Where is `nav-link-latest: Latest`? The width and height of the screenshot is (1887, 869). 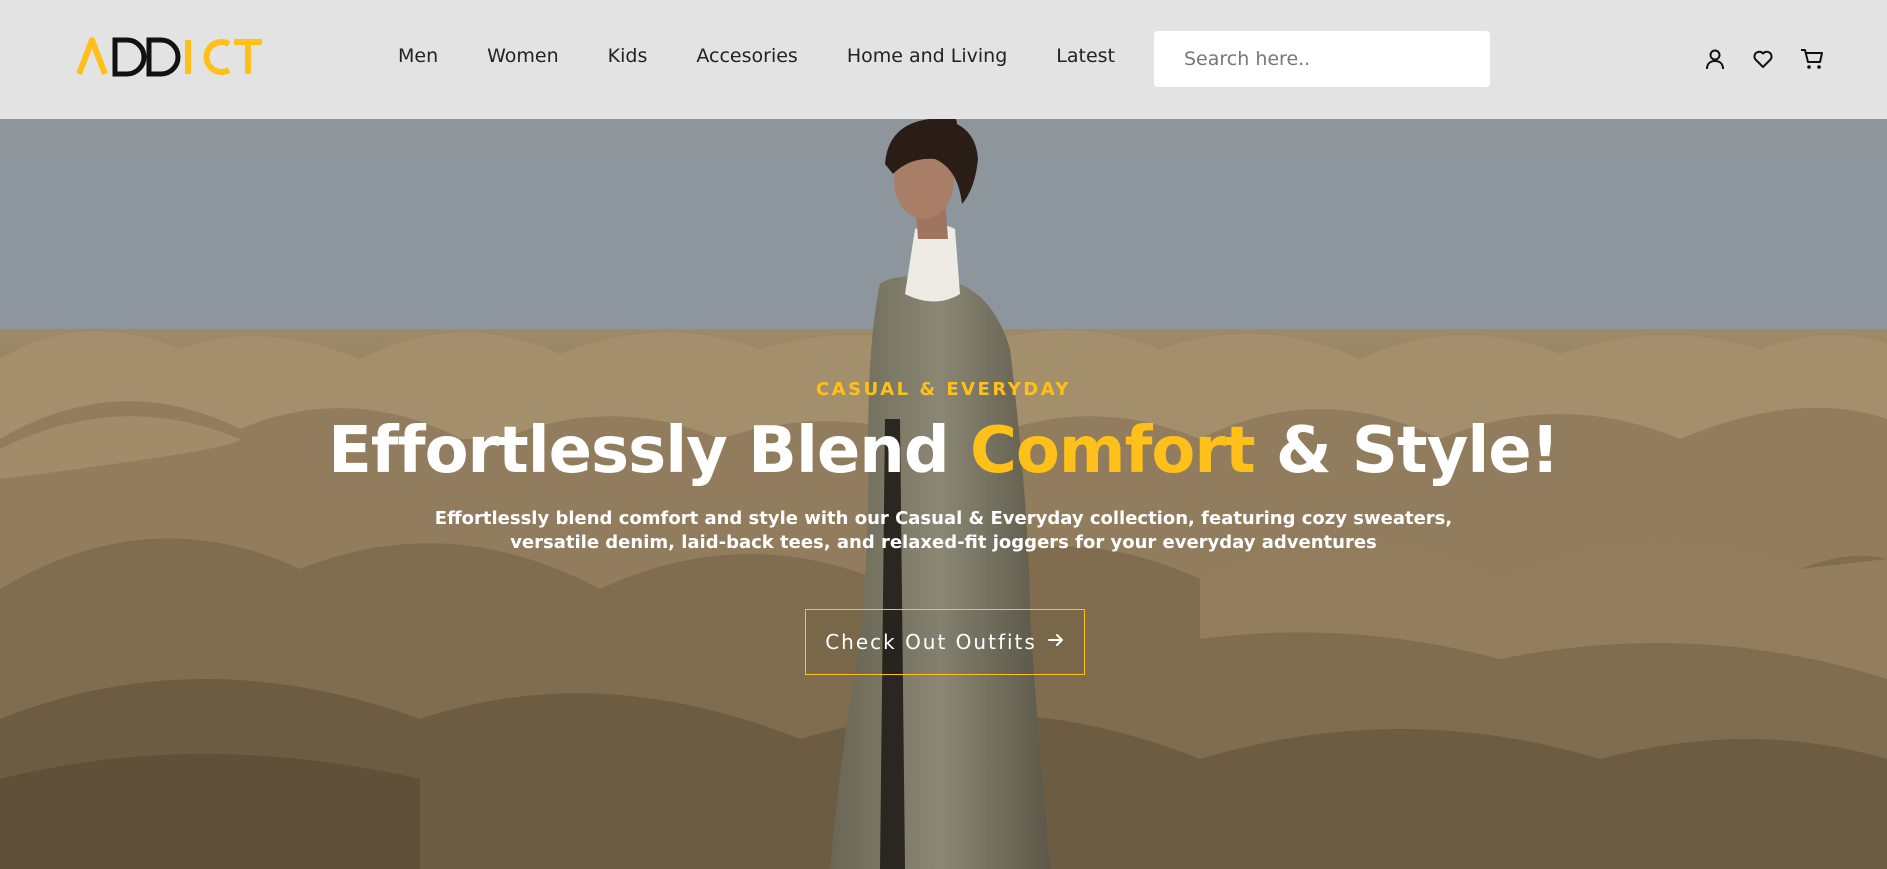 nav-link-latest: Latest is located at coordinates (1085, 56).